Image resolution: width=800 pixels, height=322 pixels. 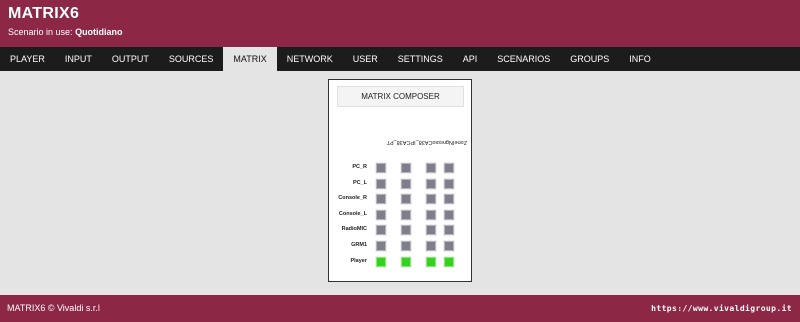 I want to click on scenario-indicator: Scenario in use: Quotidiano, so click(x=65, y=32).